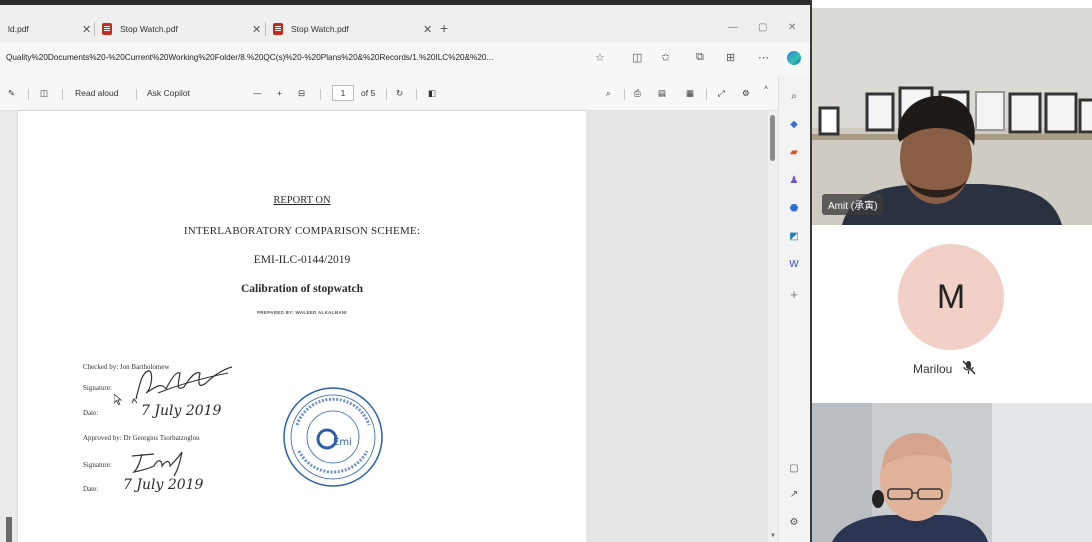 The height and width of the screenshot is (542, 1092). What do you see at coordinates (279, 93) in the screenshot?
I see `zoom-in-button: +` at bounding box center [279, 93].